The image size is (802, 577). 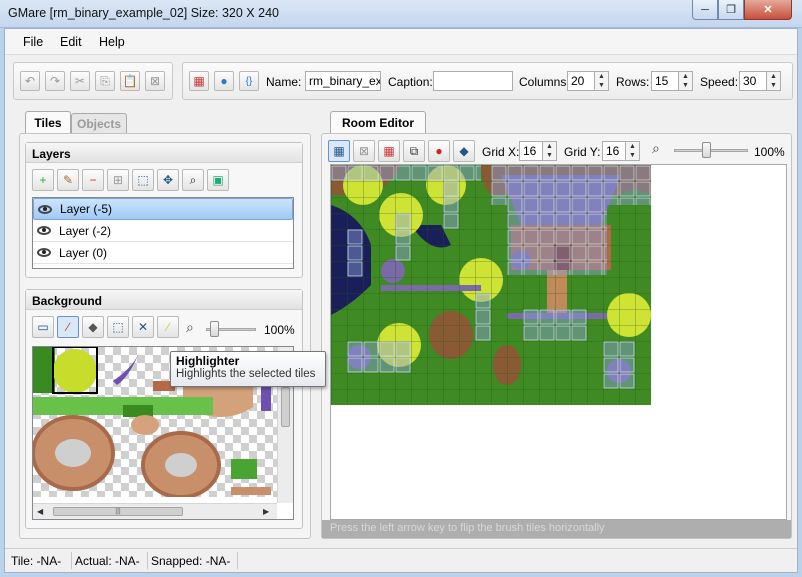 I want to click on room-zoom-label: 100%, so click(x=769, y=152).